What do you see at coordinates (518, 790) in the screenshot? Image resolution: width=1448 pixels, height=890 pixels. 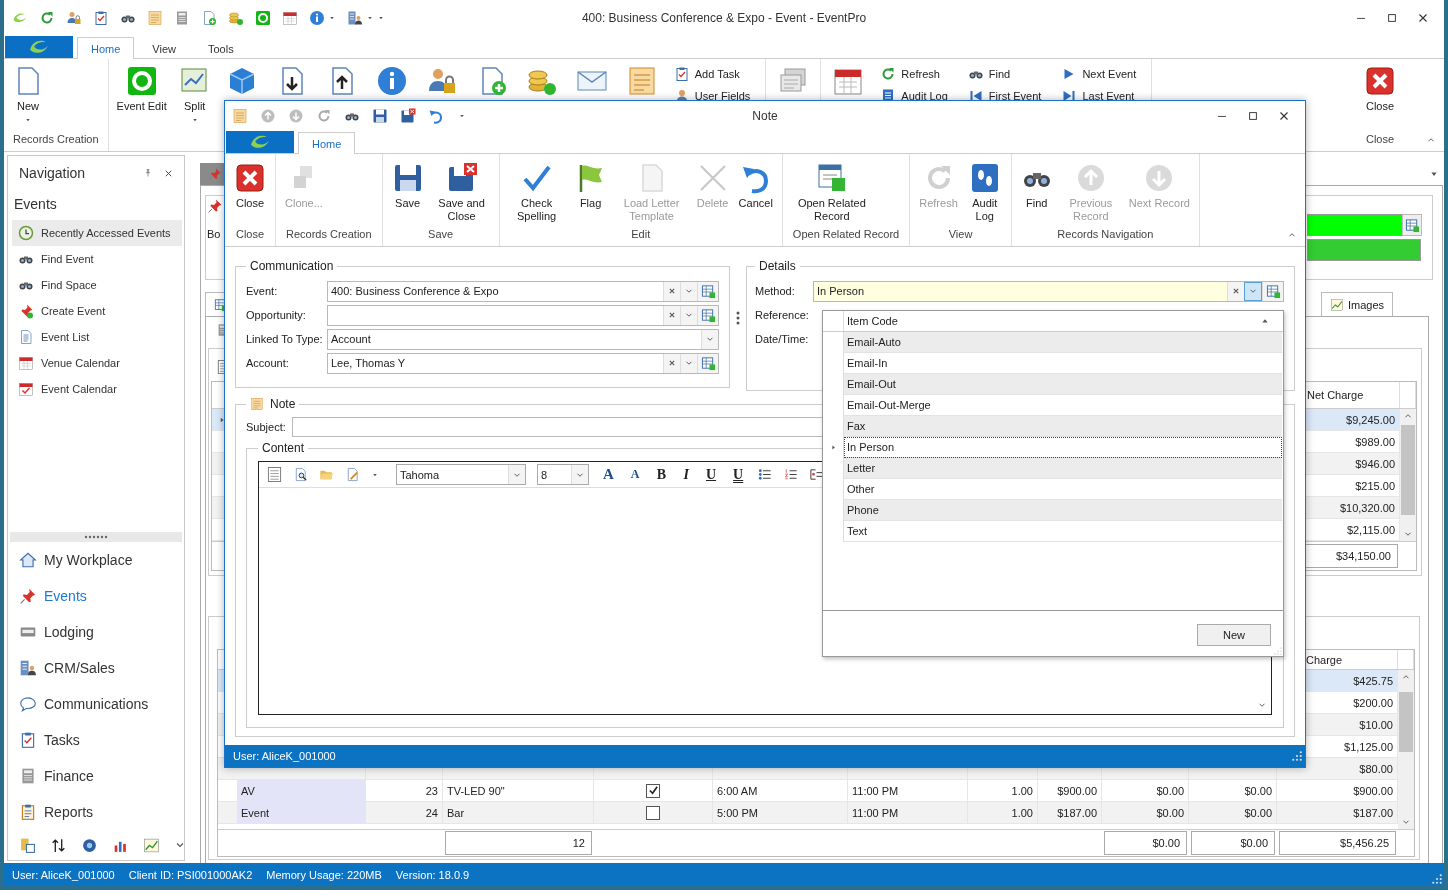 I see `table-cell: TV-LED 90"` at bounding box center [518, 790].